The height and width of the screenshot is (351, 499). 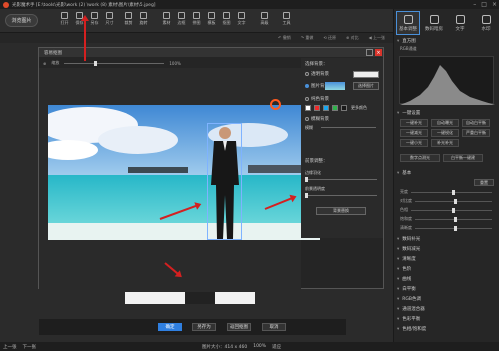 What do you see at coordinates (307, 99) in the screenshot?
I see `radio-icon` at bounding box center [307, 99].